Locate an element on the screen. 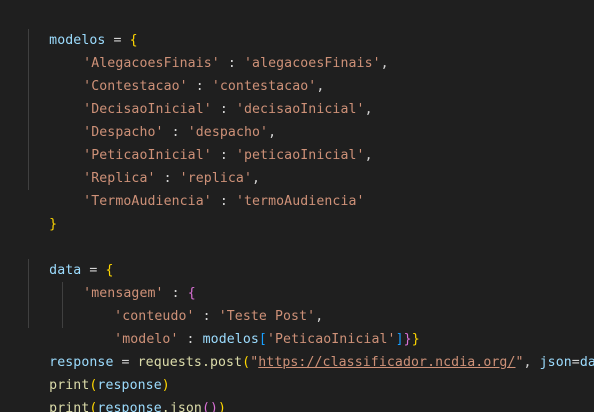 The image size is (594, 412). code-line: print(response) is located at coordinates (93, 372).